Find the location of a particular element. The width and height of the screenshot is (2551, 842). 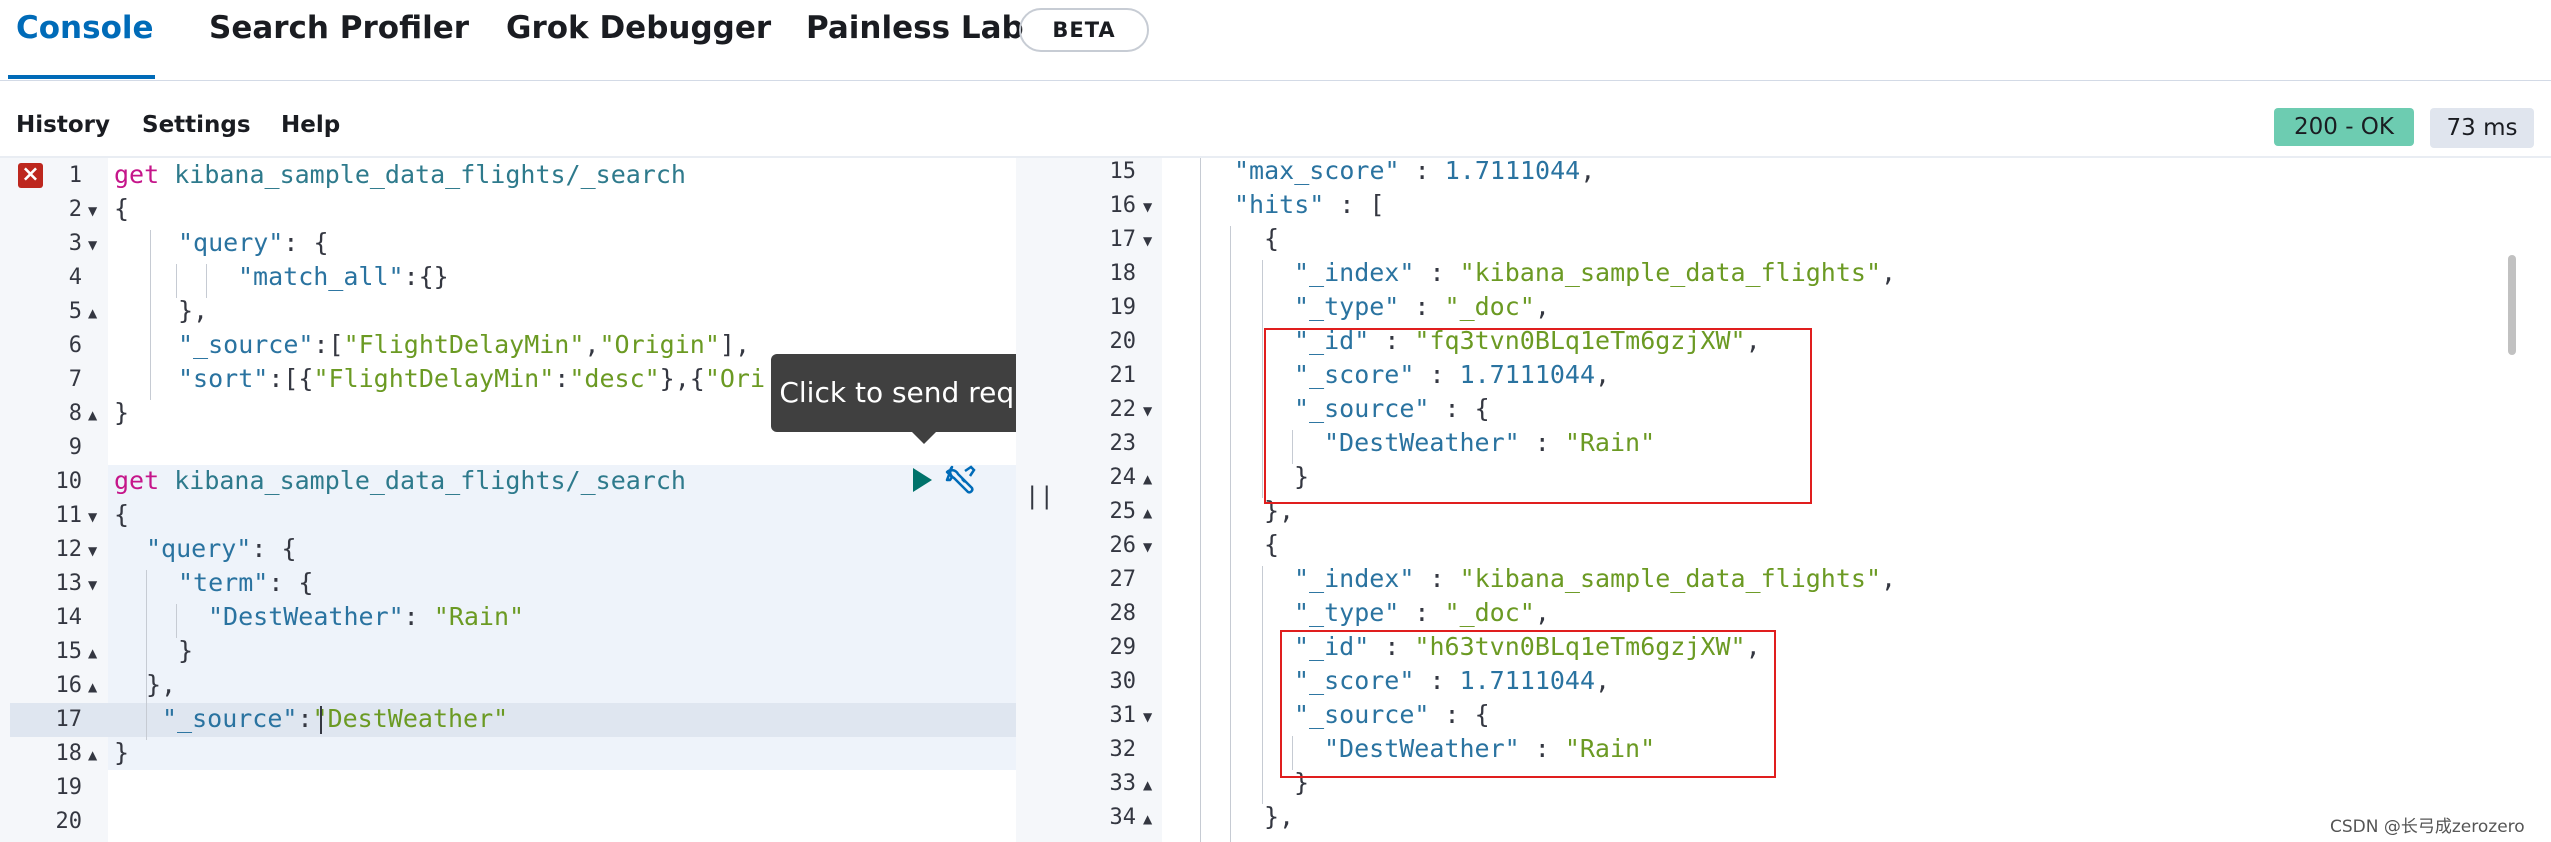

wrench-icon is located at coordinates (962, 480).